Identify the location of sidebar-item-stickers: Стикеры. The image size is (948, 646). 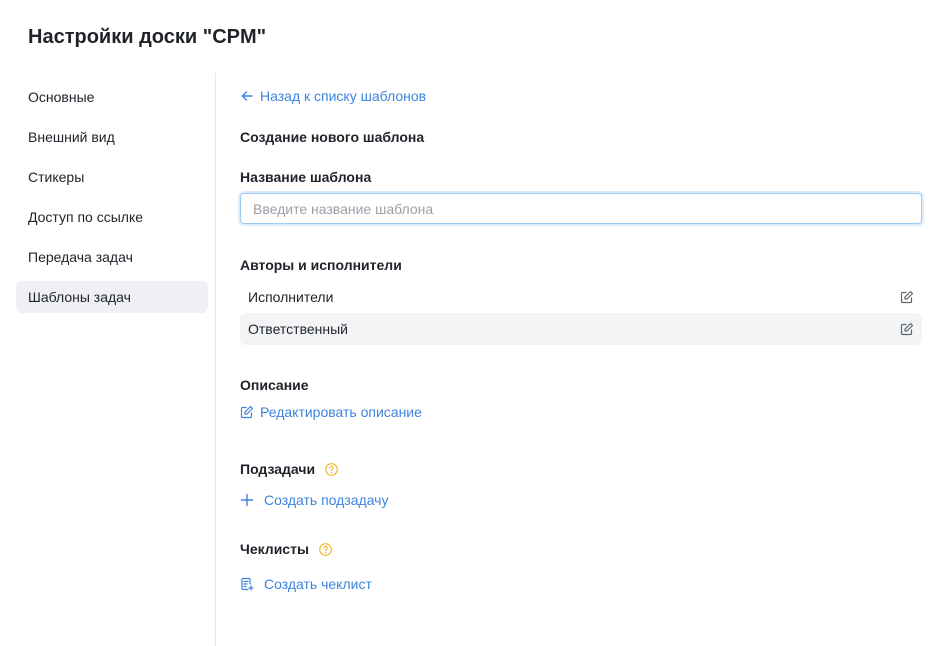
(112, 177).